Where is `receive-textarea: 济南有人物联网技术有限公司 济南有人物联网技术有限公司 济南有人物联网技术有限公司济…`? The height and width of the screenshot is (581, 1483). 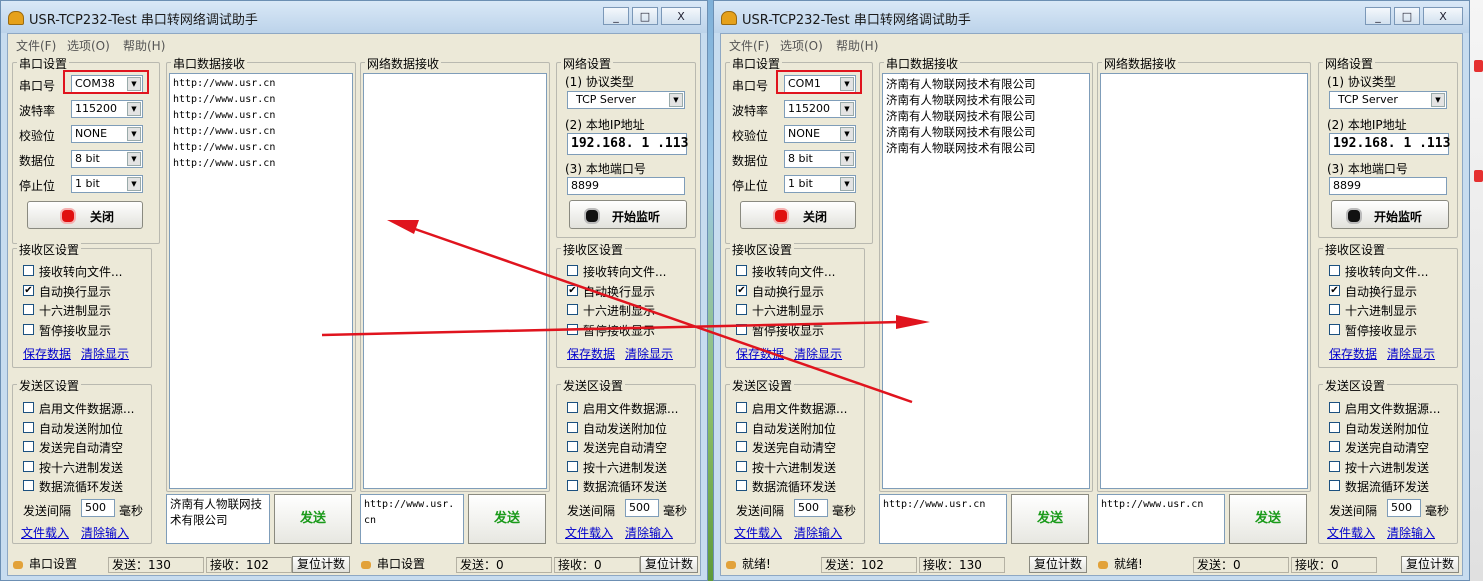
receive-textarea: 济南有人物联网技术有限公司 济南有人物联网技术有限公司 济南有人物联网技术有限公司济… is located at coordinates (986, 281).